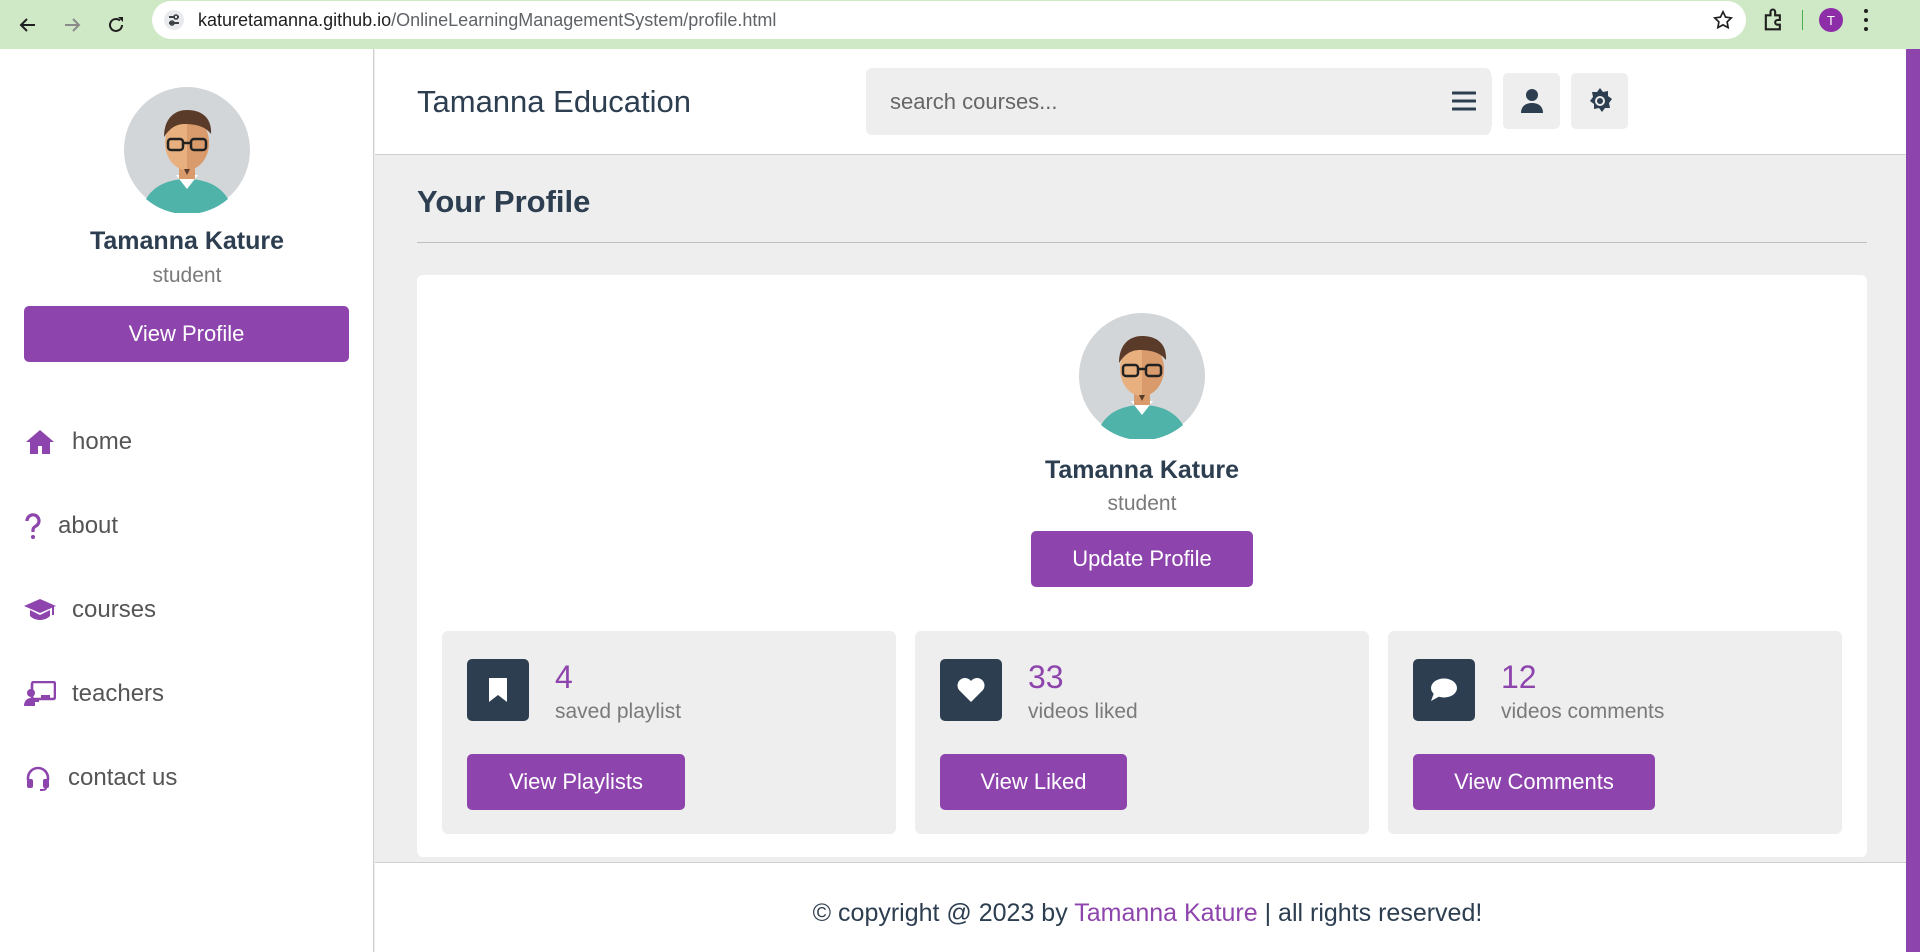 The width and height of the screenshot is (1920, 952). Describe the element at coordinates (1142, 732) in the screenshot. I see `stat-card-liked: 33 videos liked View Liked` at that location.